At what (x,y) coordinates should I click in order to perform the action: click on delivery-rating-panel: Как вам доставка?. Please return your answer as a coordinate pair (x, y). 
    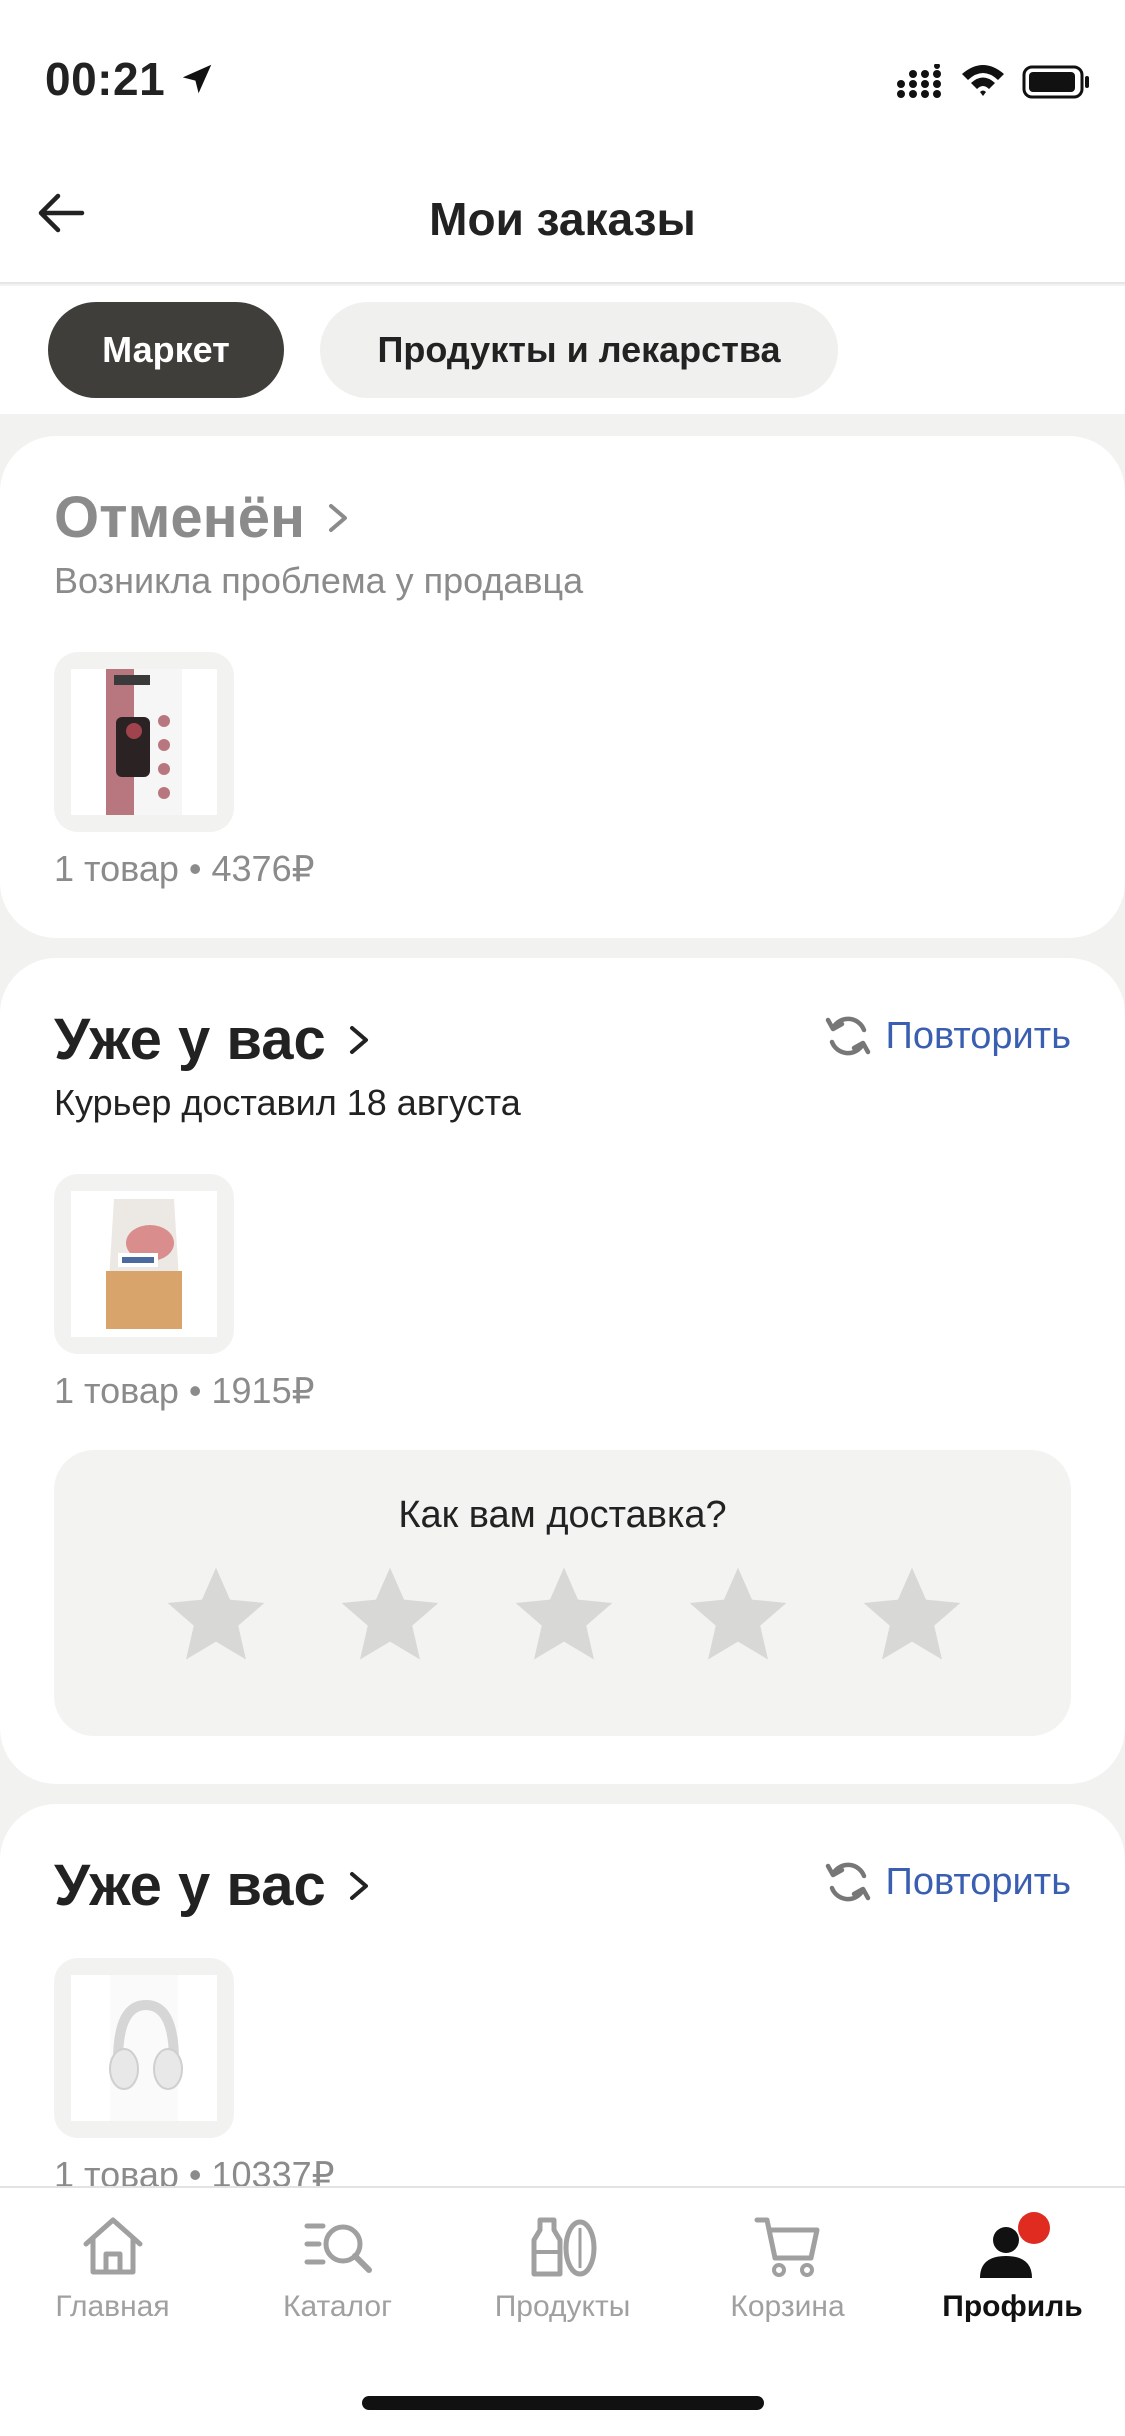
    Looking at the image, I should click on (562, 1593).